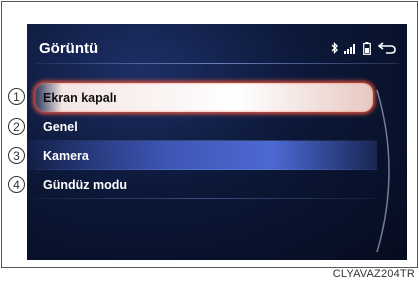  What do you see at coordinates (204, 97) in the screenshot?
I see `menu-item-ekran-kapali: Ekran kapalı` at bounding box center [204, 97].